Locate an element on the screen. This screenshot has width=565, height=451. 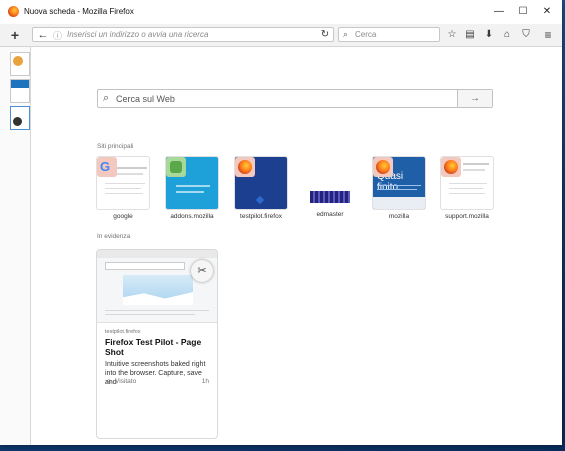
tab-sidebar is located at coordinates (15, 246).